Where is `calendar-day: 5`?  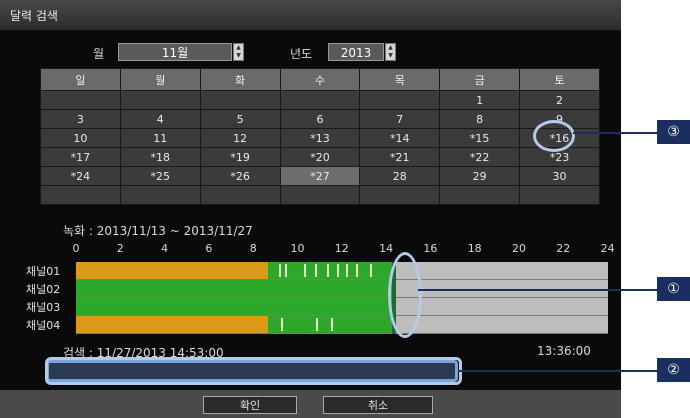
calendar-day: 5 is located at coordinates (240, 119).